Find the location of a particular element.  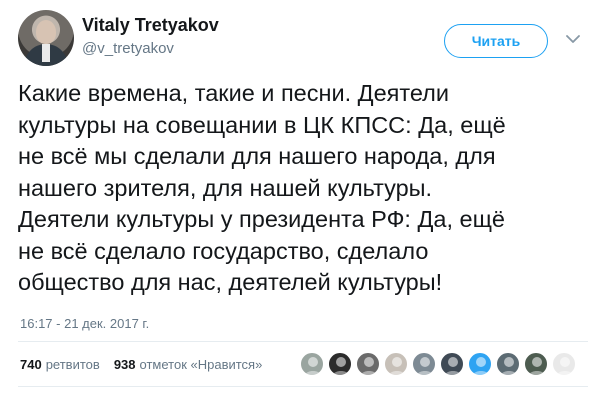

default-egg-avatar-icon is located at coordinates (424, 364).